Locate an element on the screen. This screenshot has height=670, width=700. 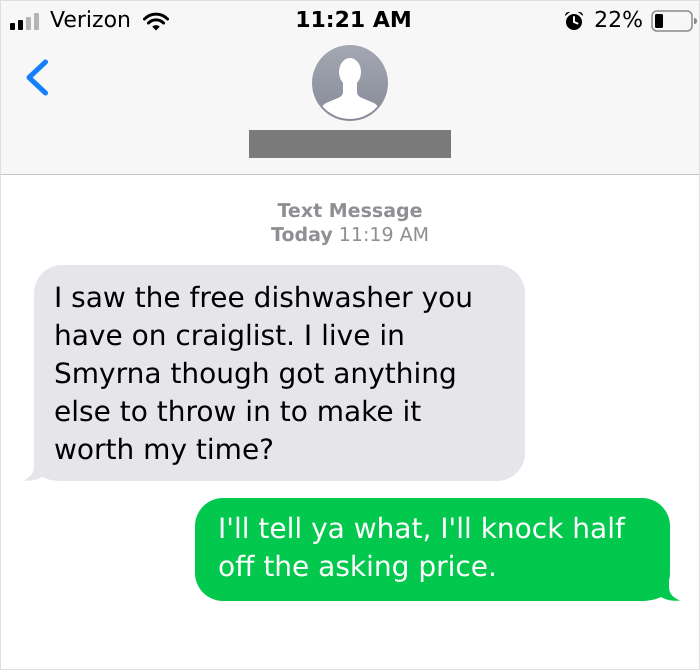
chevron-left-icon is located at coordinates (37, 77).